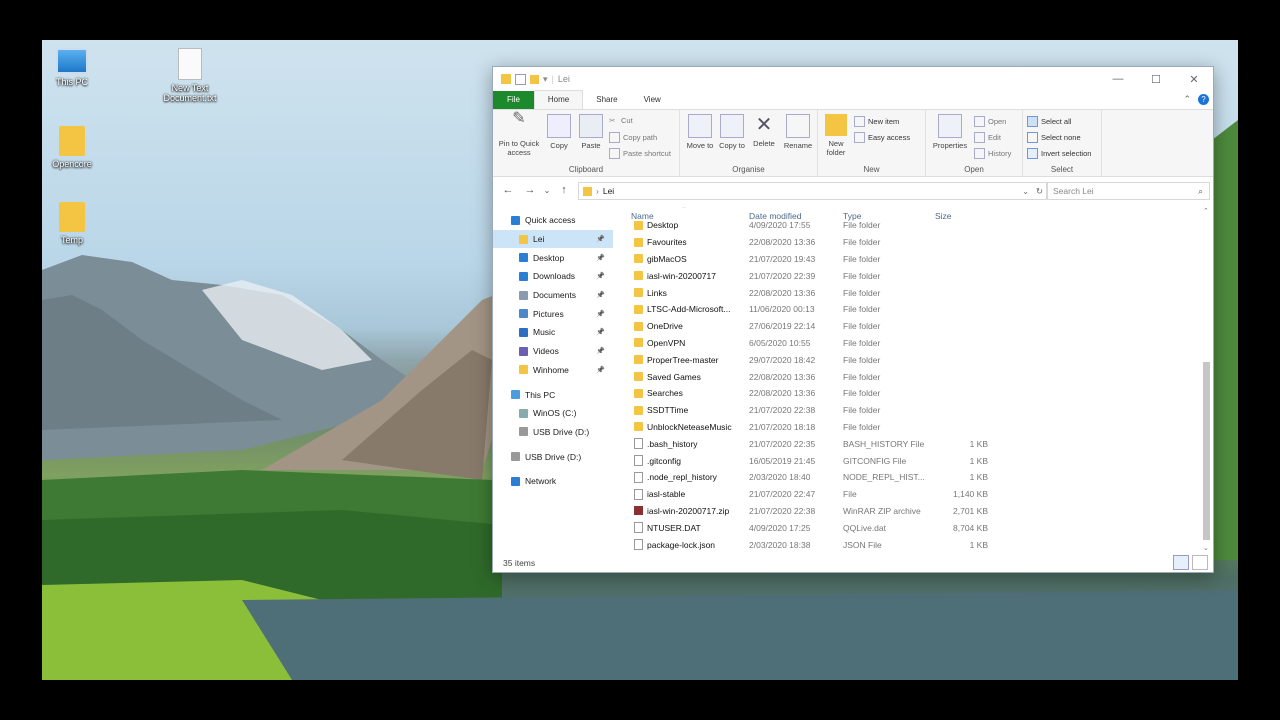 The image size is (1280, 720). What do you see at coordinates (553, 370) in the screenshot?
I see `sidebar-item: Winhome 📌` at bounding box center [553, 370].